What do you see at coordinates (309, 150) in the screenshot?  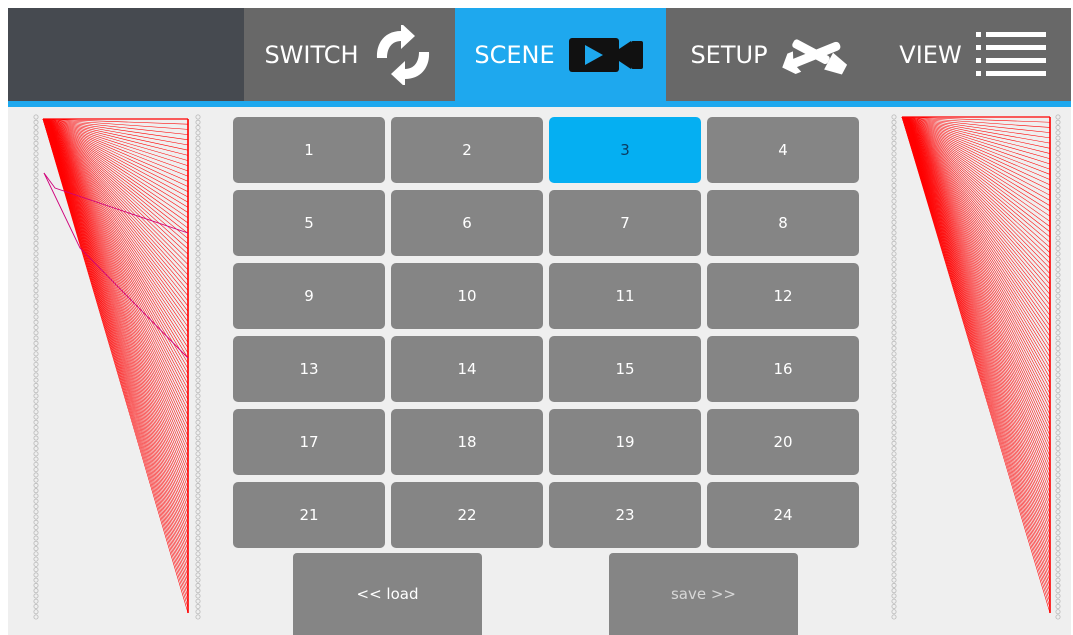 I see `scene-button-1: 1` at bounding box center [309, 150].